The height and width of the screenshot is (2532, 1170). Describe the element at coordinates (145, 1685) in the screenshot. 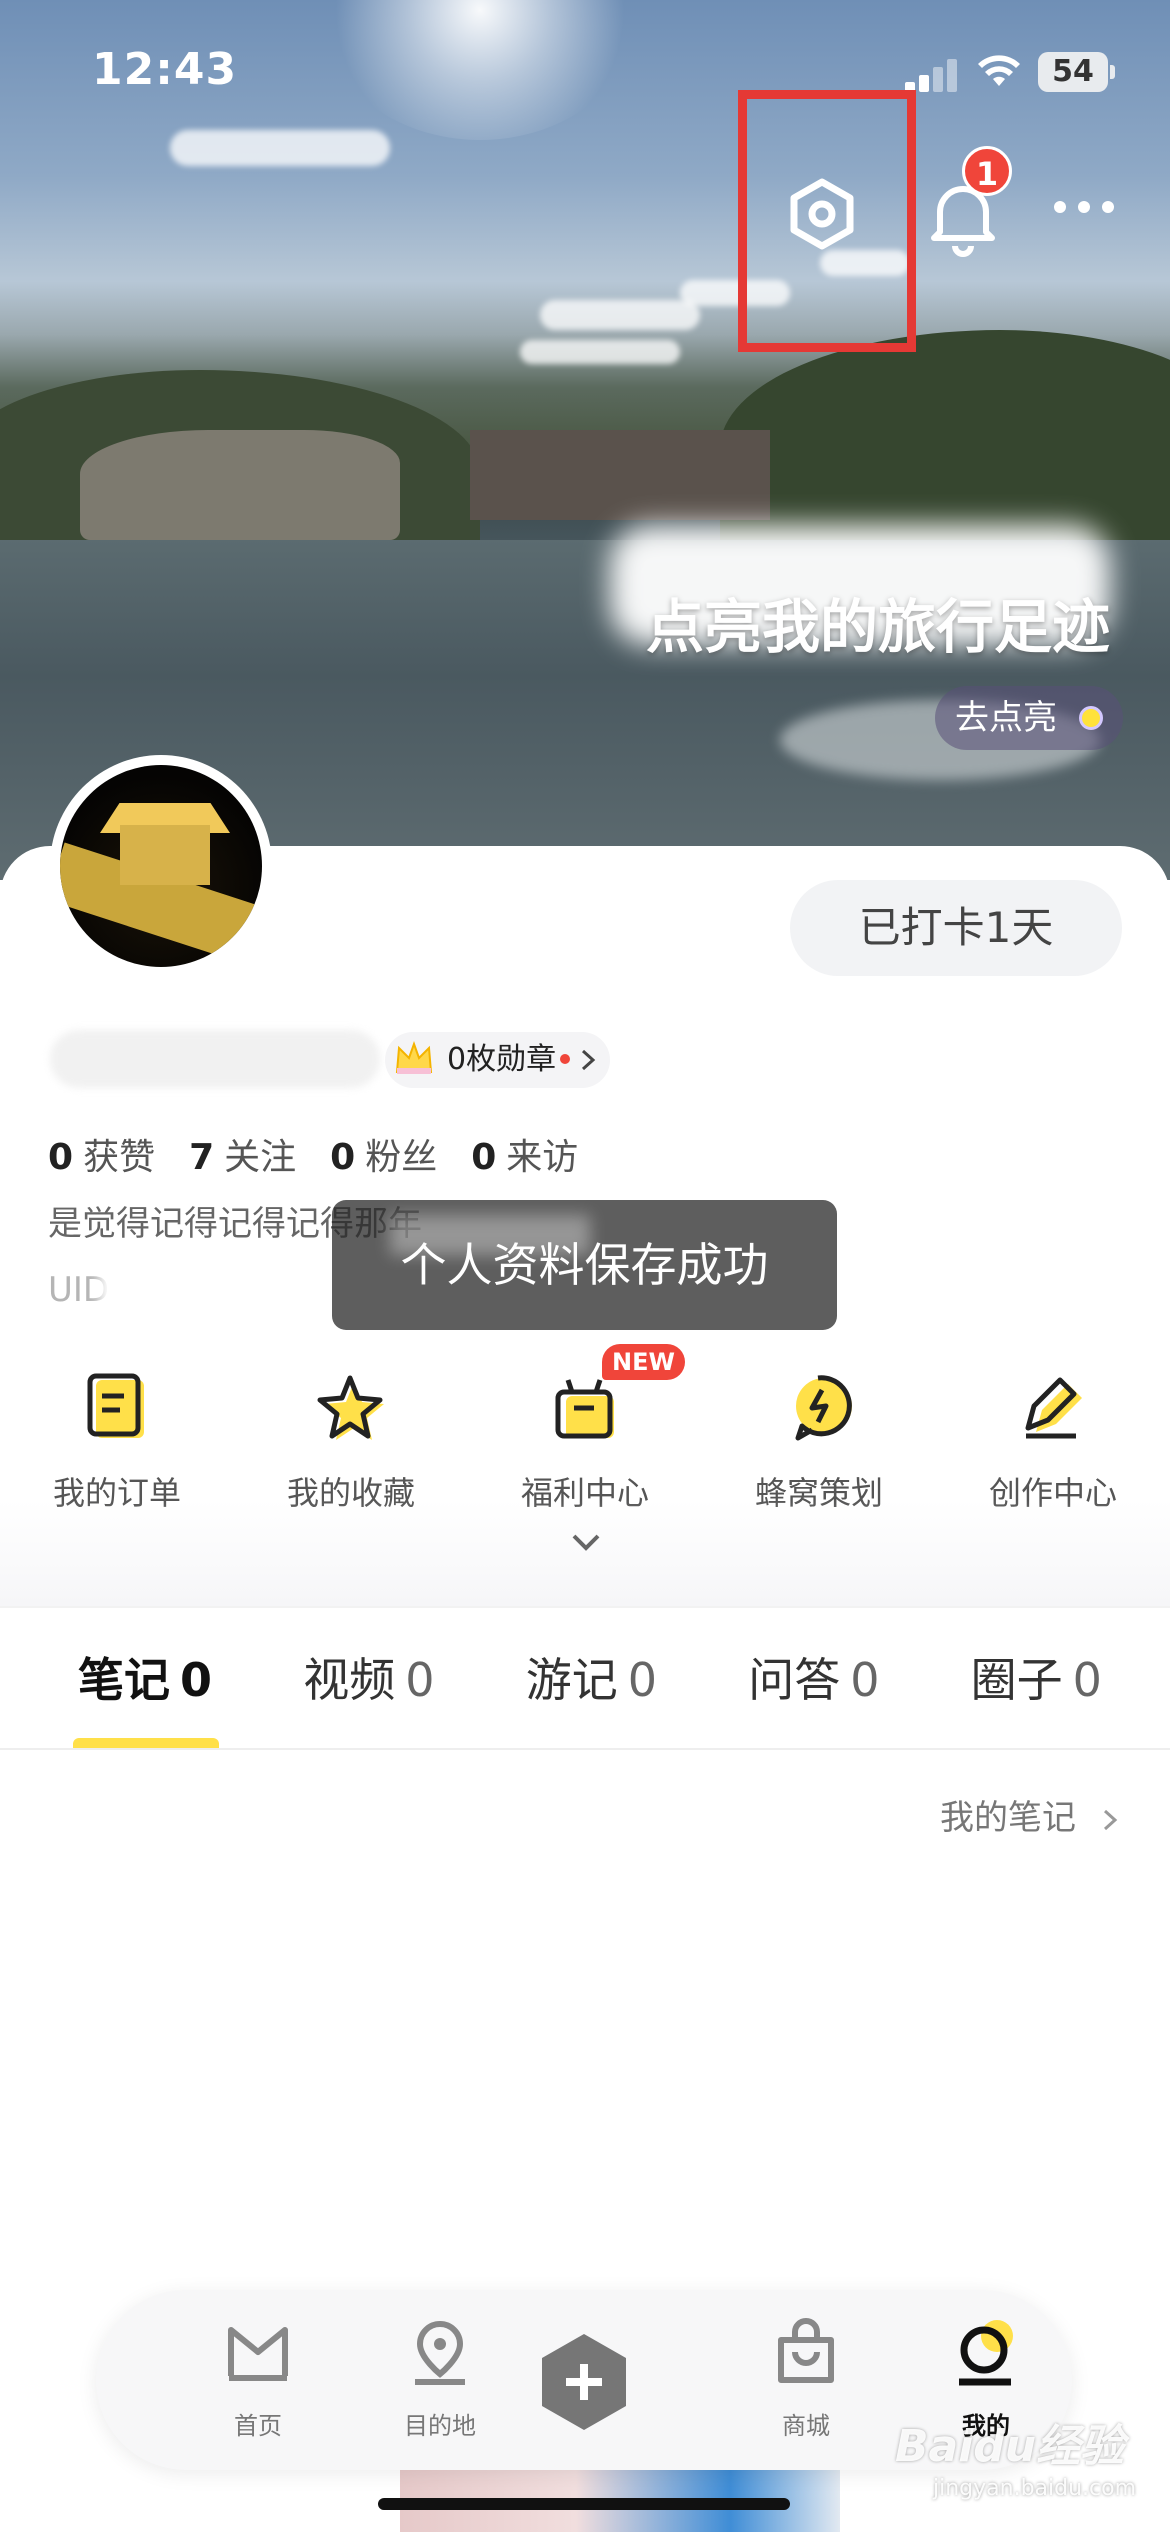

I see `tab-notes: 笔记 0` at that location.